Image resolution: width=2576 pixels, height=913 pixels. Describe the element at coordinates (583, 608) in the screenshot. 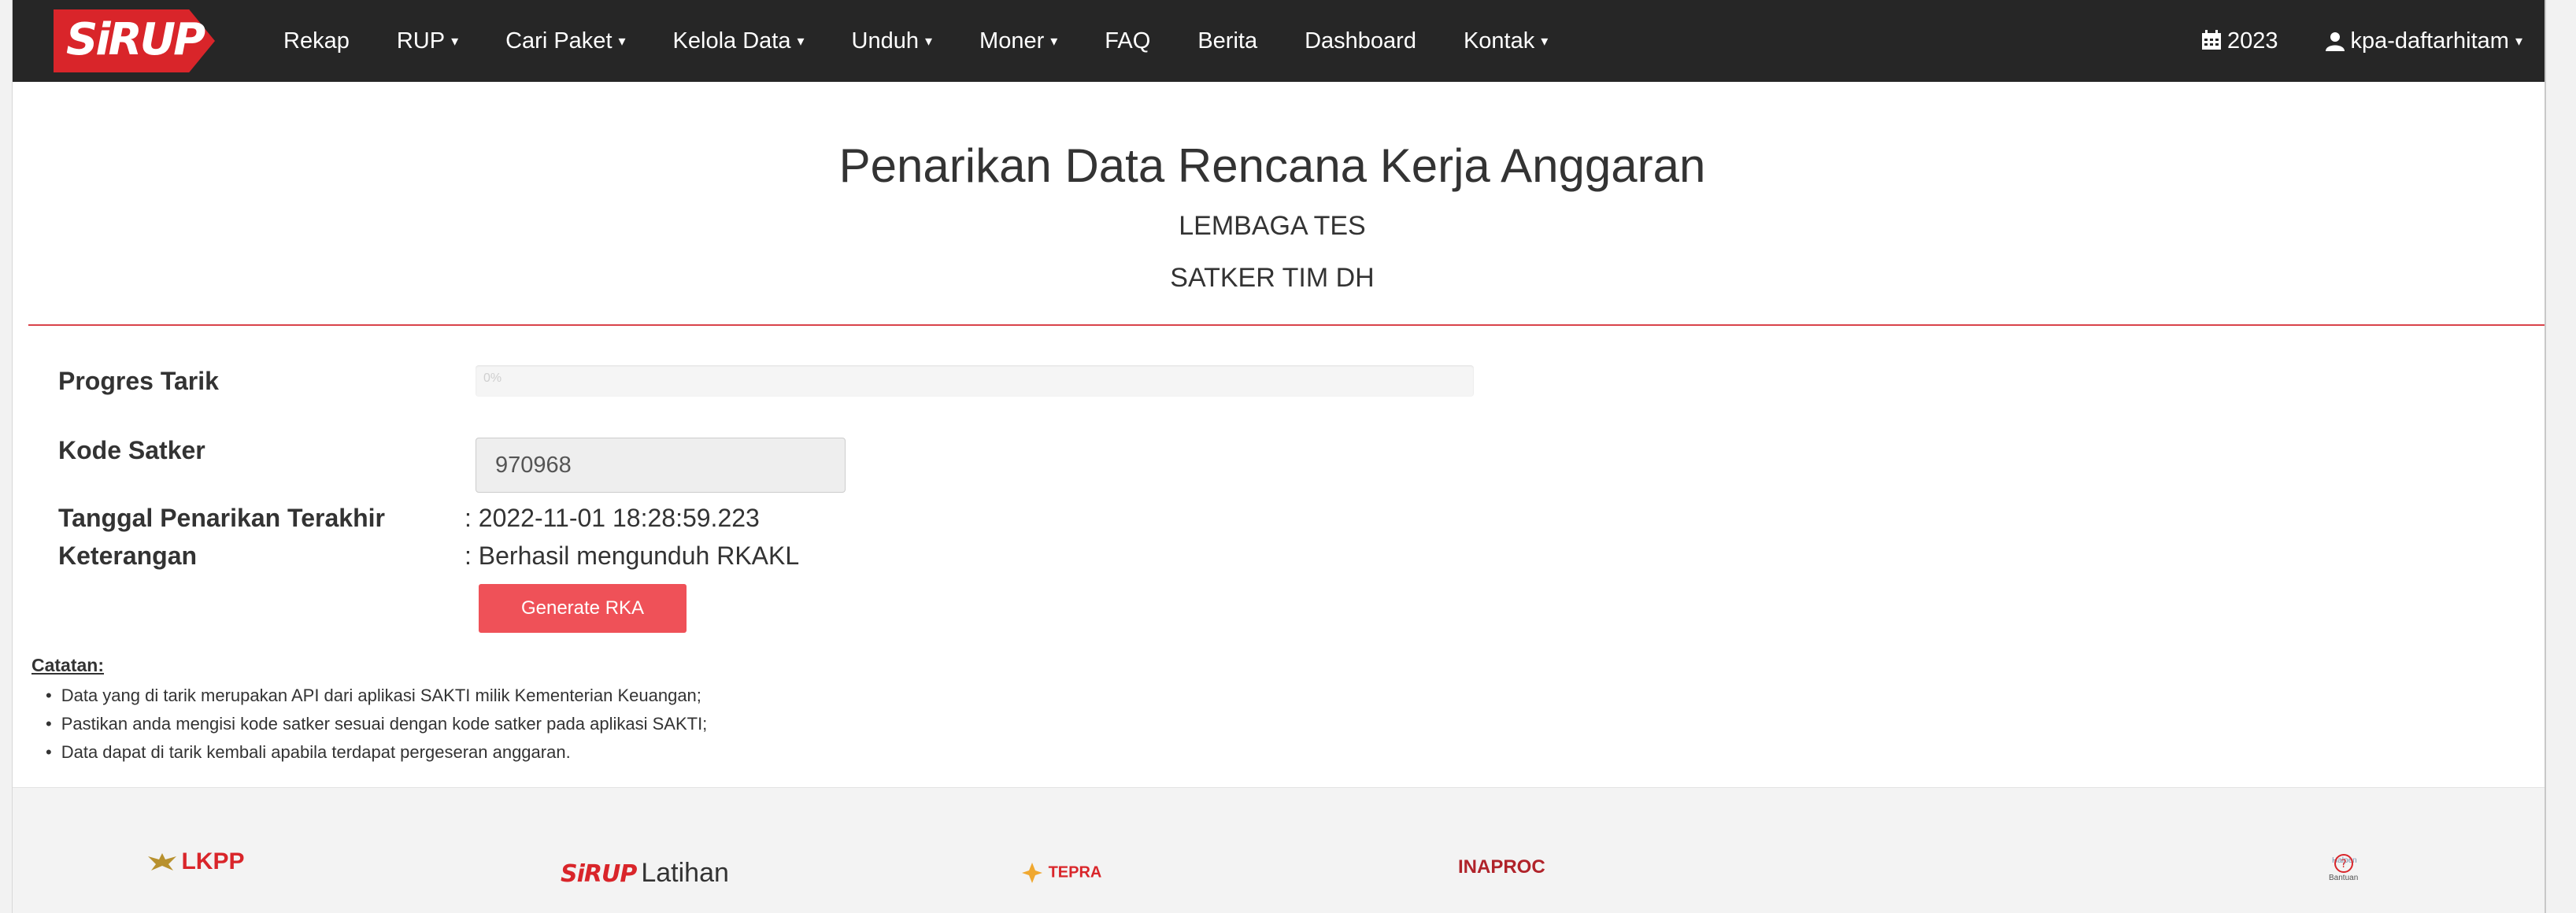

I see `generate-rka-button: Generate RKA` at that location.